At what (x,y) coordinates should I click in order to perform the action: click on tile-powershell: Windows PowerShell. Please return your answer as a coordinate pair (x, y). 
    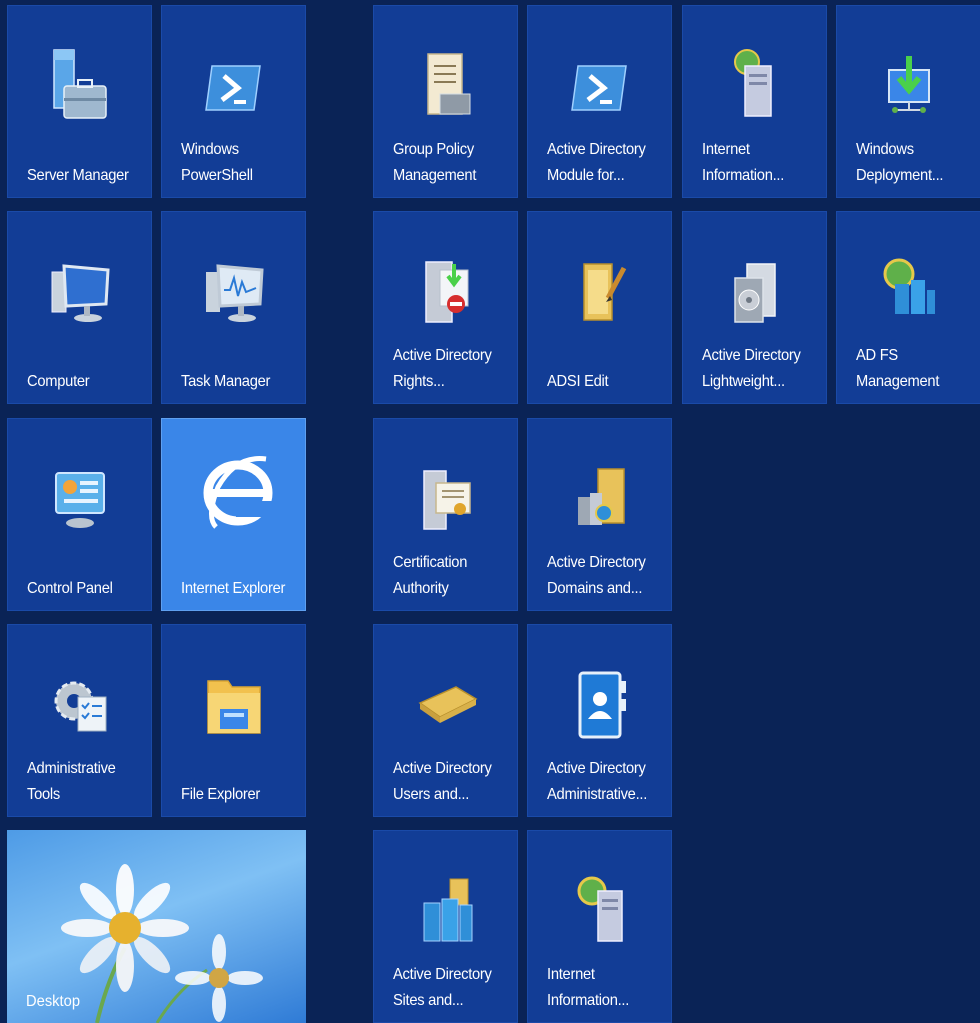
    Looking at the image, I should click on (233, 101).